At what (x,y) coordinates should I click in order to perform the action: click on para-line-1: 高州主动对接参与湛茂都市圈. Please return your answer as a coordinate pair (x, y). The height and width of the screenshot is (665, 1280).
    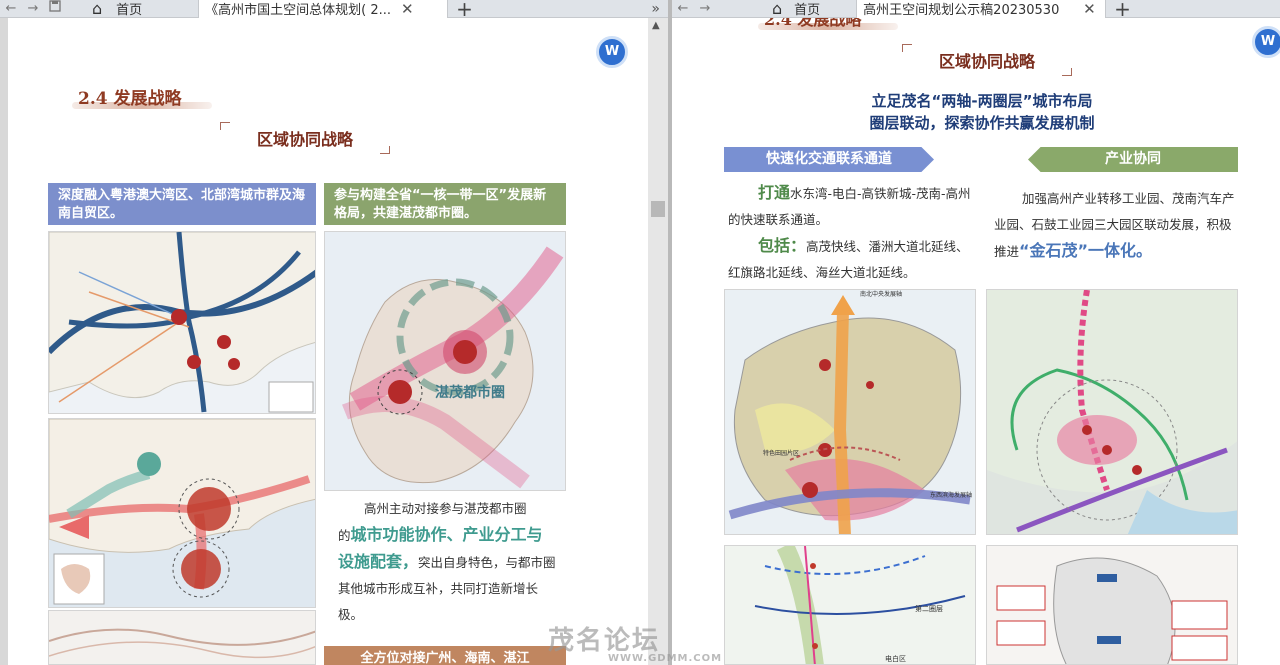
    Looking at the image, I should click on (445, 508).